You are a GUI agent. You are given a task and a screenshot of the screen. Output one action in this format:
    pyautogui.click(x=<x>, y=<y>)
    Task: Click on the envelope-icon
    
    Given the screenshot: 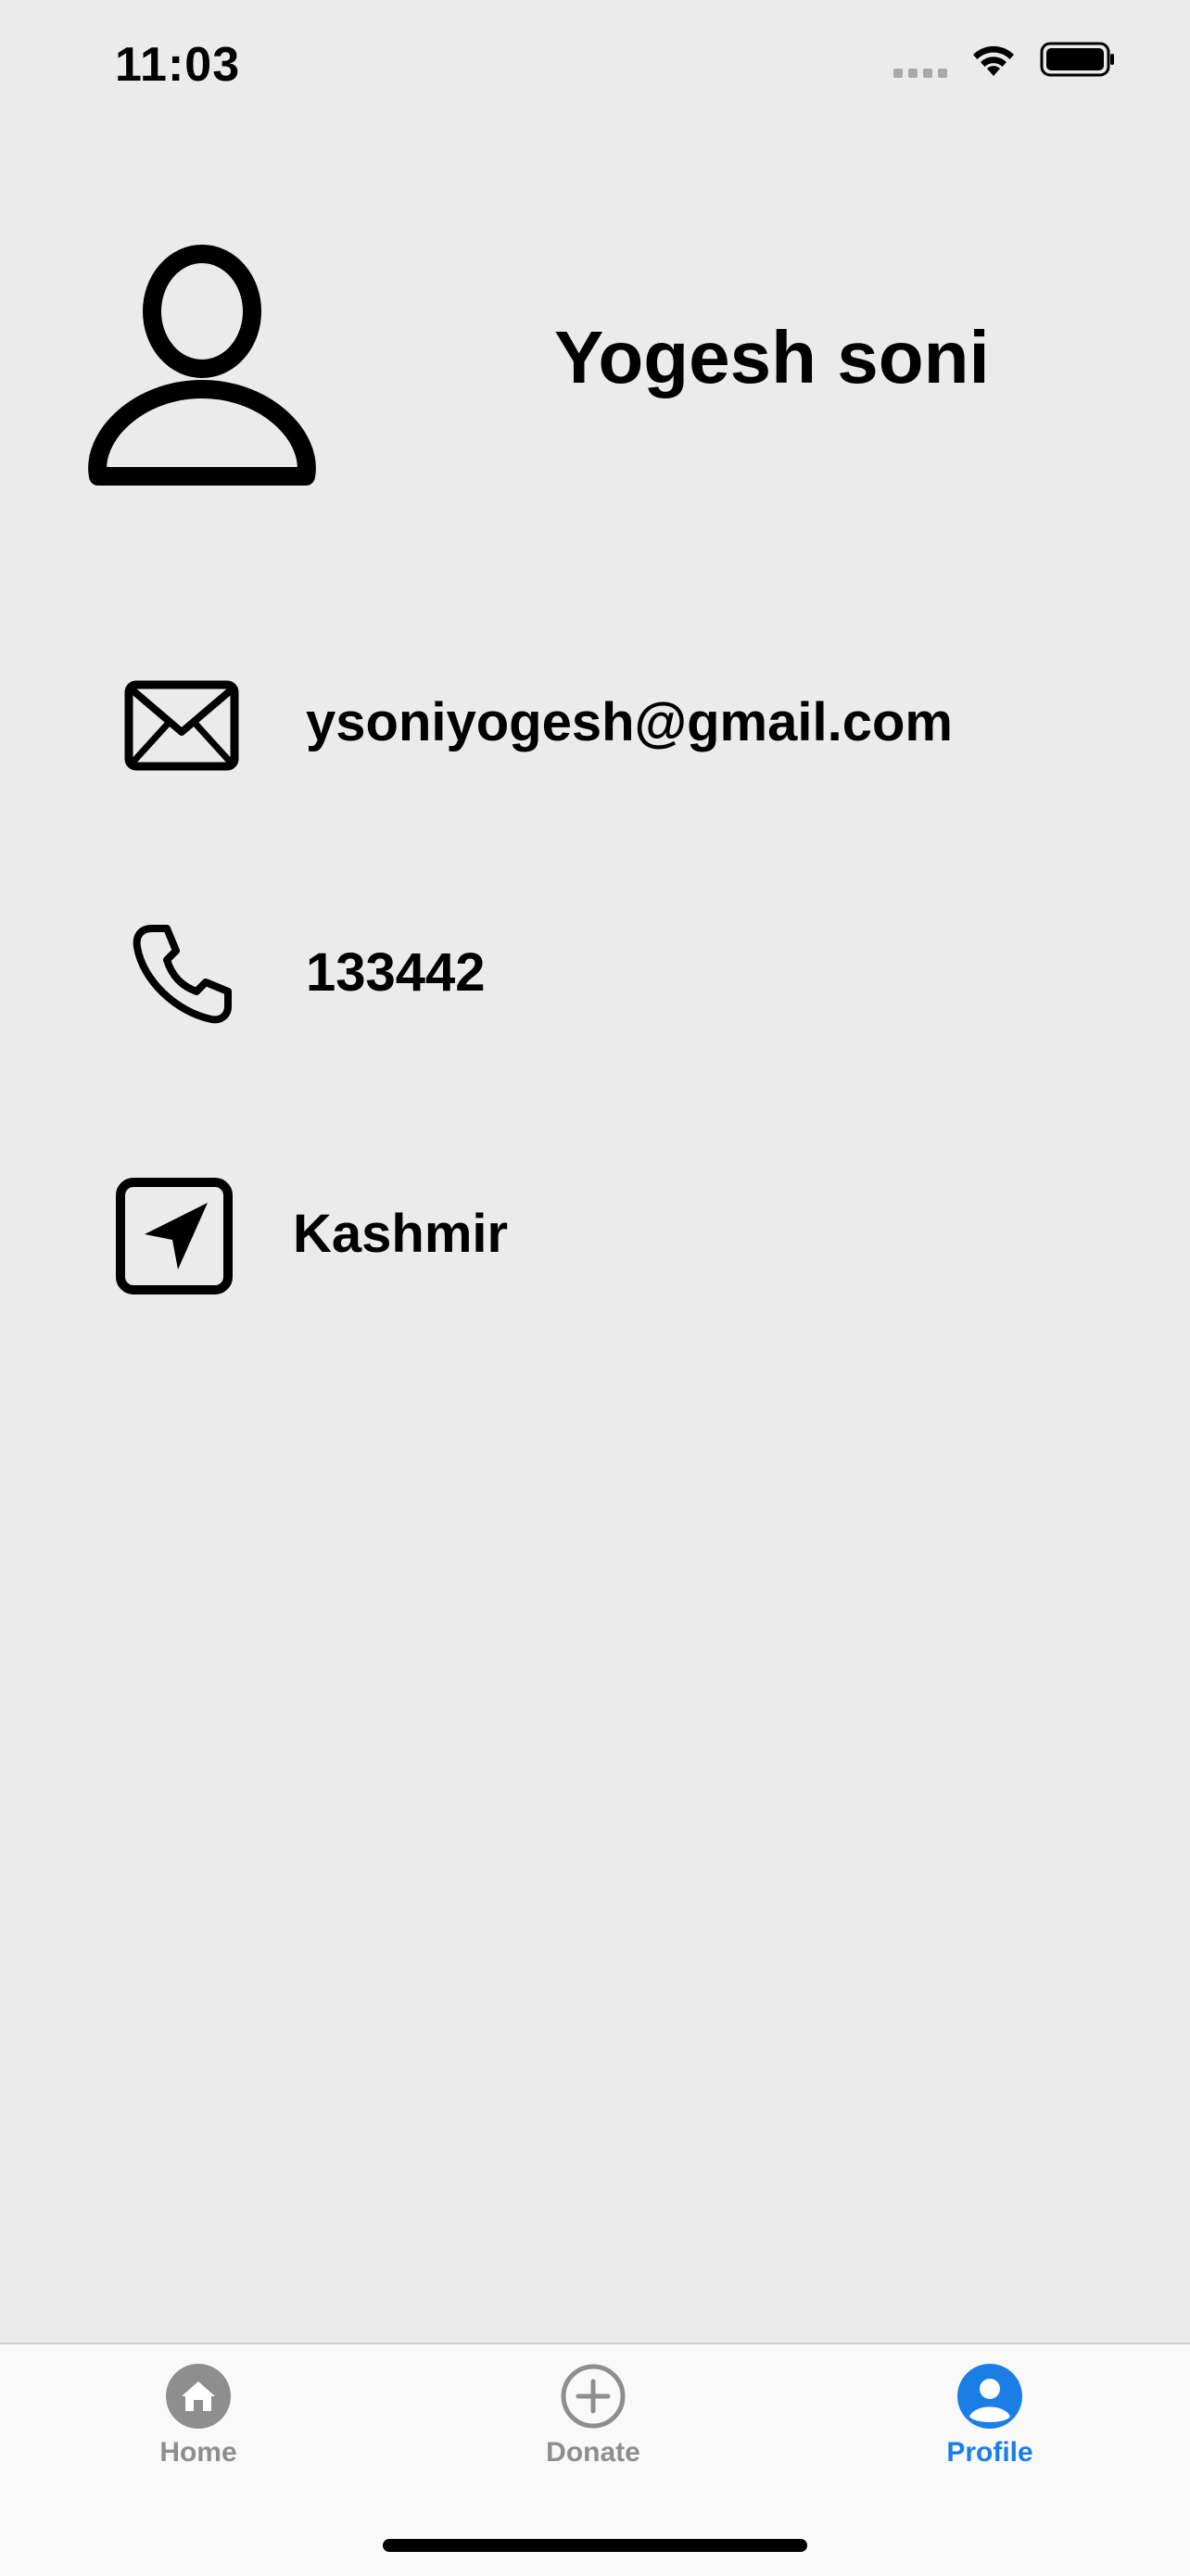 What is the action you would take?
    pyautogui.click(x=181, y=726)
    